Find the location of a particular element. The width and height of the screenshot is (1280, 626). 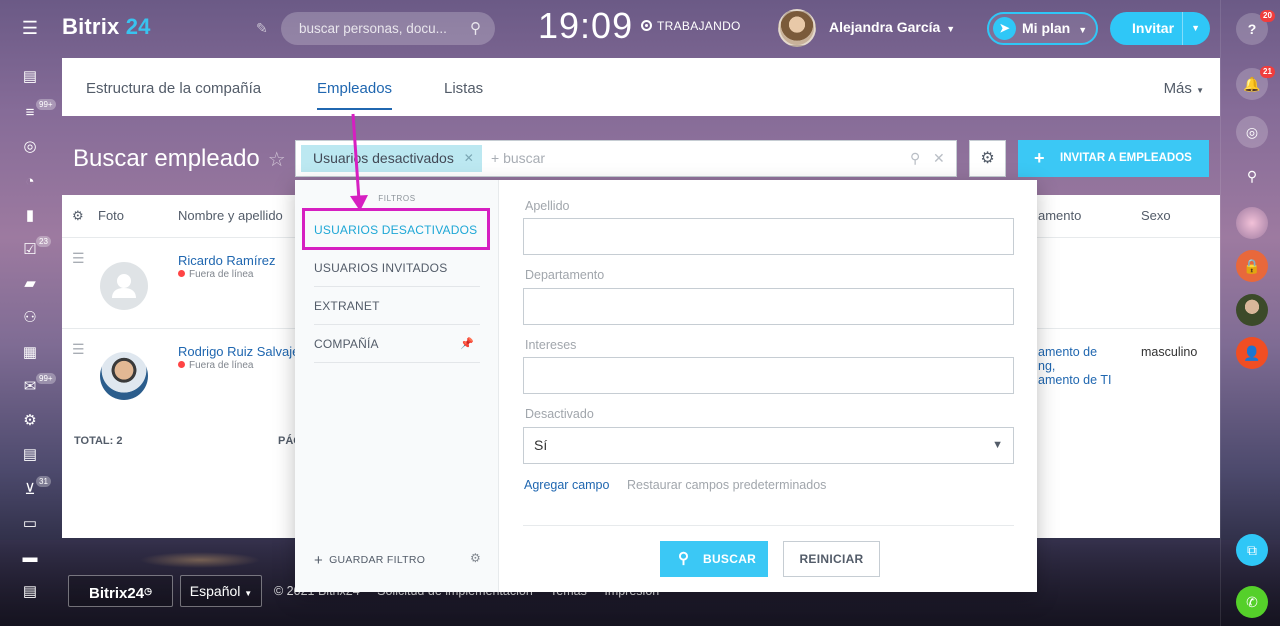

store-icon: ▤ is located at coordinates (30, 455).